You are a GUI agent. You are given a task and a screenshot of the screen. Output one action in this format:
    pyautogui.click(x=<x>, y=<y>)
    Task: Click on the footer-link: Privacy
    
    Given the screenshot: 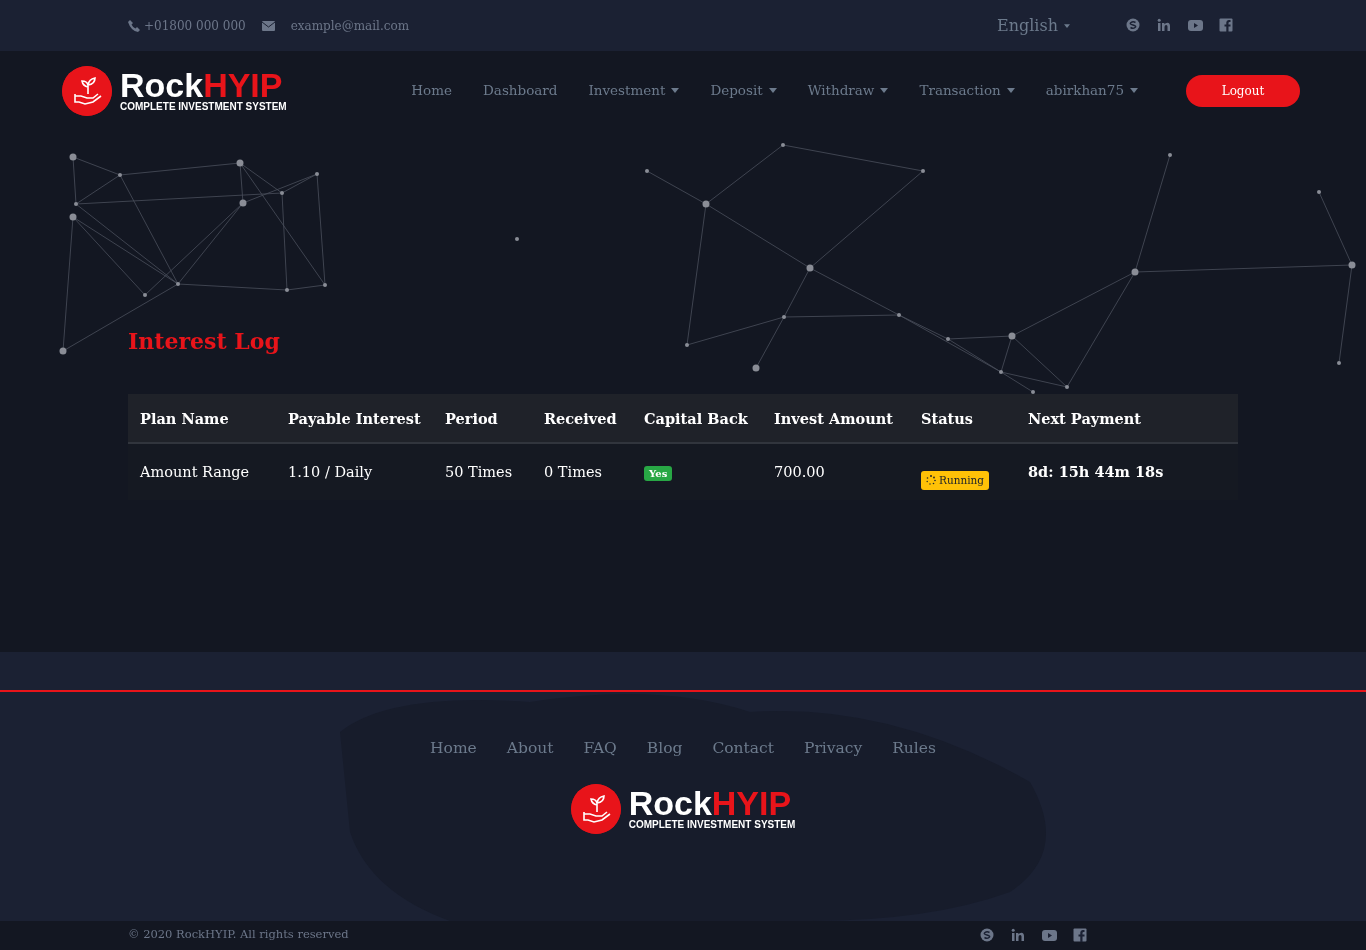 What is the action you would take?
    pyautogui.click(x=833, y=749)
    